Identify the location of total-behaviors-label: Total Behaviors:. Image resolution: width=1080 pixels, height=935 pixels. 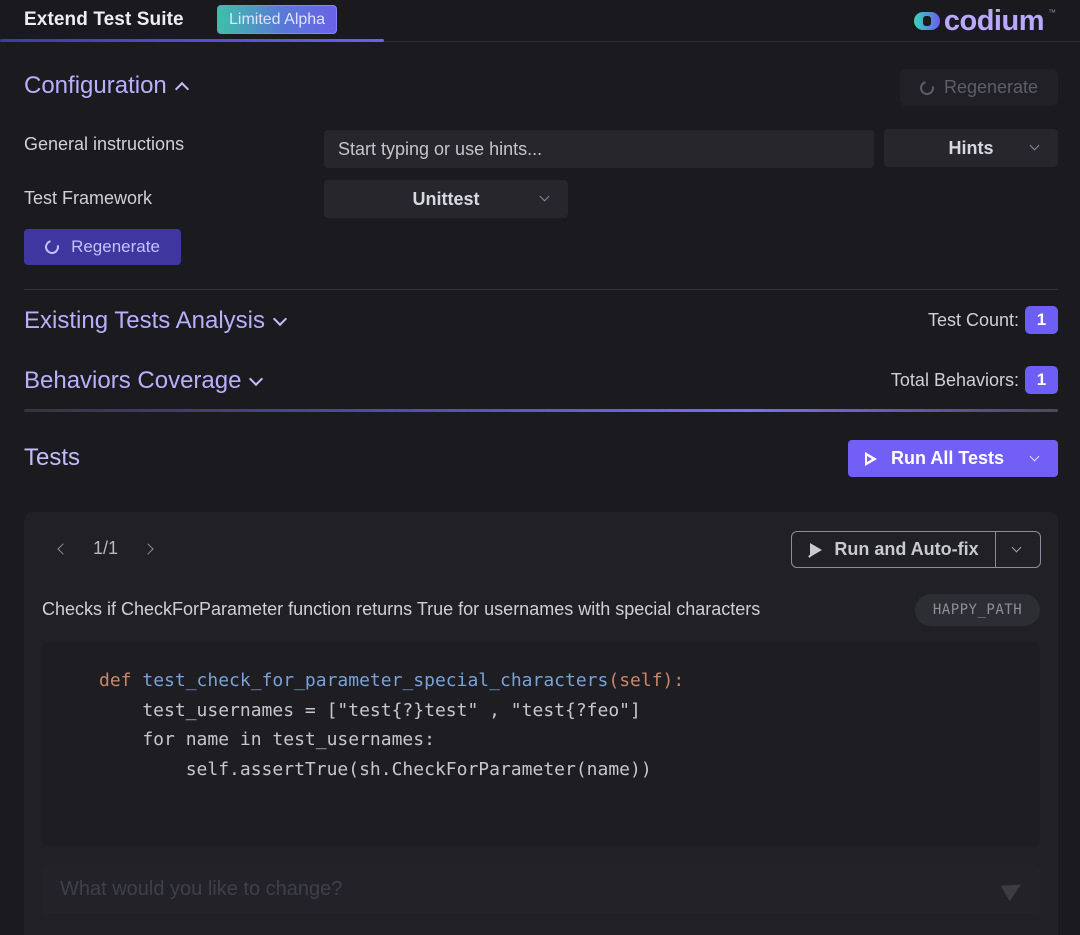
(954, 379).